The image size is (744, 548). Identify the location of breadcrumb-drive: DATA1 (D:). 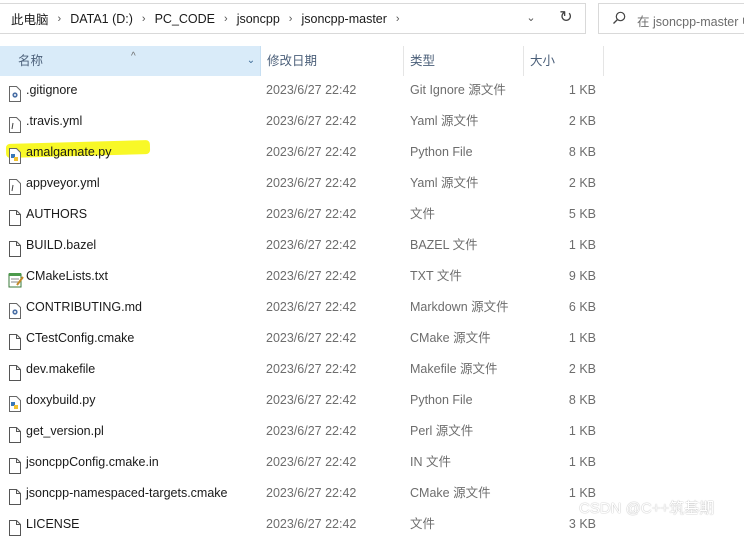
(101, 19).